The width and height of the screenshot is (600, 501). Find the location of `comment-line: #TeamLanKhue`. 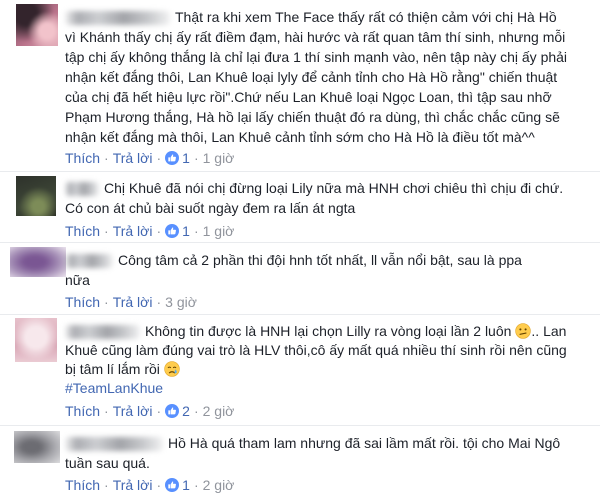

comment-line: #TeamLanKhue is located at coordinates (316, 388).